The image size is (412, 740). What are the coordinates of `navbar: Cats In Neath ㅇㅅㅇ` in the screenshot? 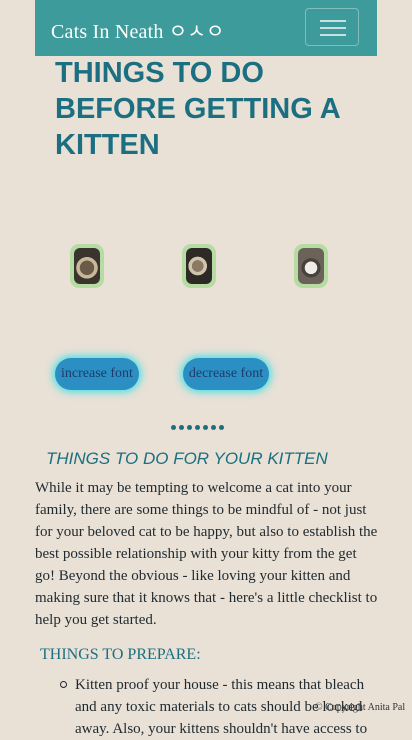 It's located at (206, 28).